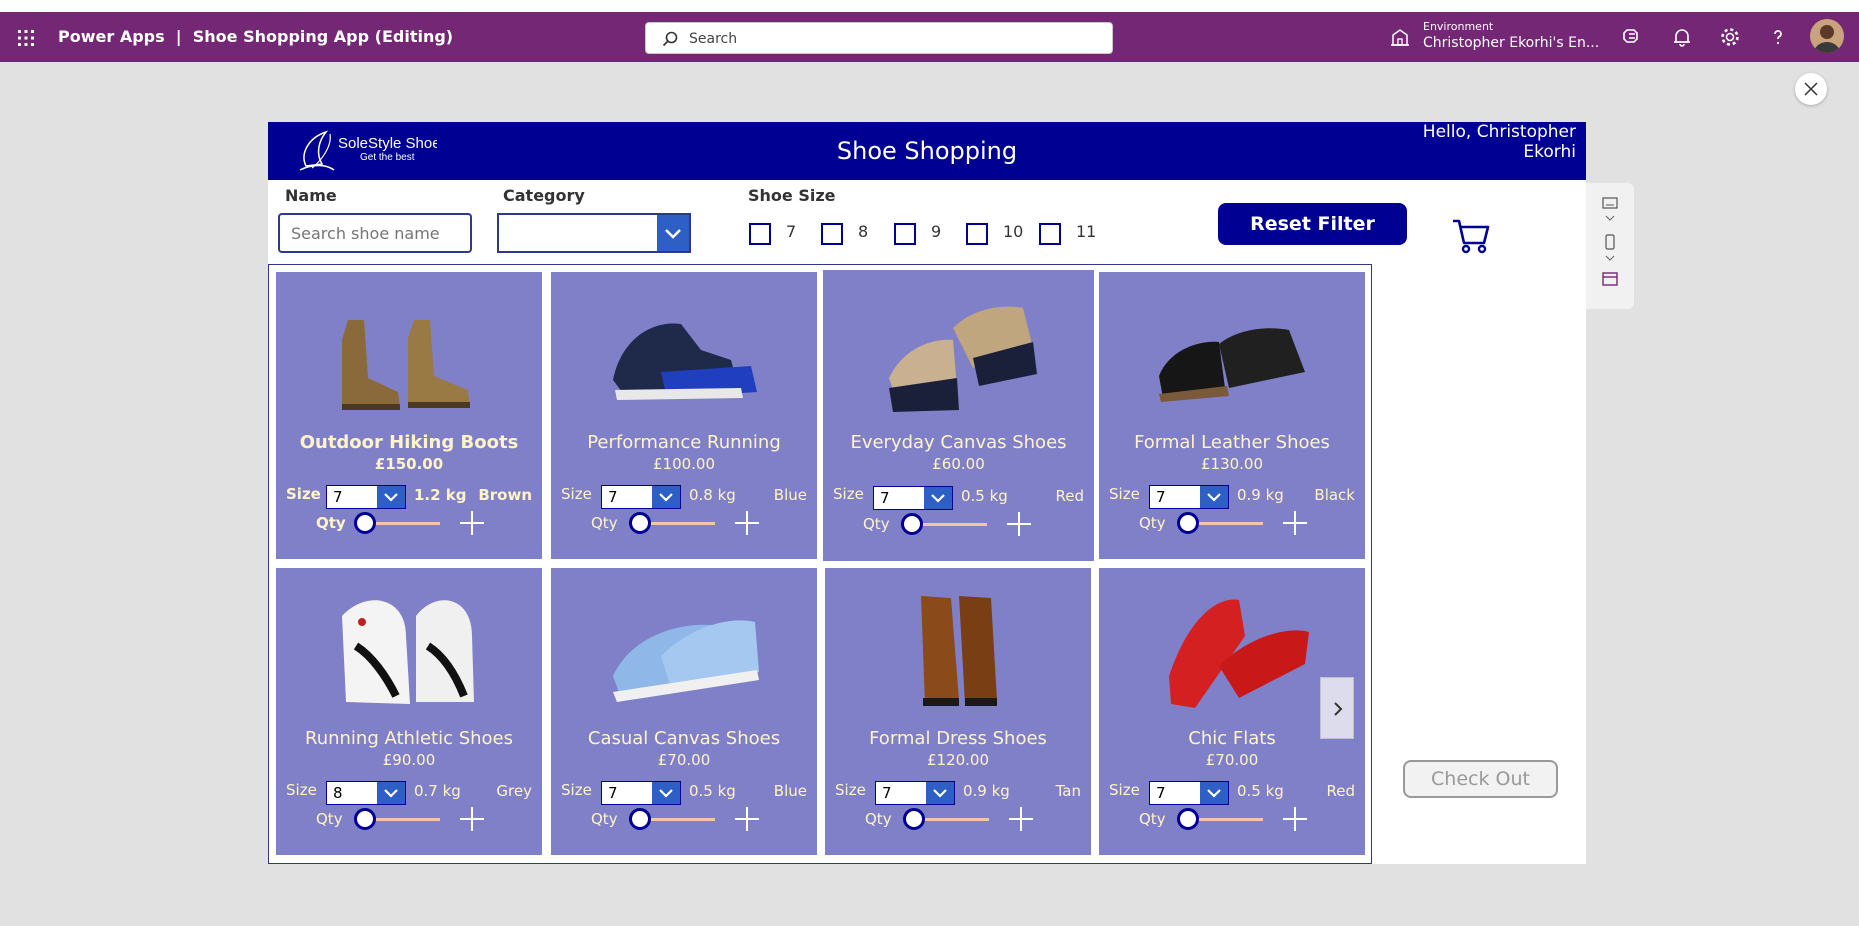 The height and width of the screenshot is (926, 1859). I want to click on app-title: Shoe Shopping, so click(927, 151).